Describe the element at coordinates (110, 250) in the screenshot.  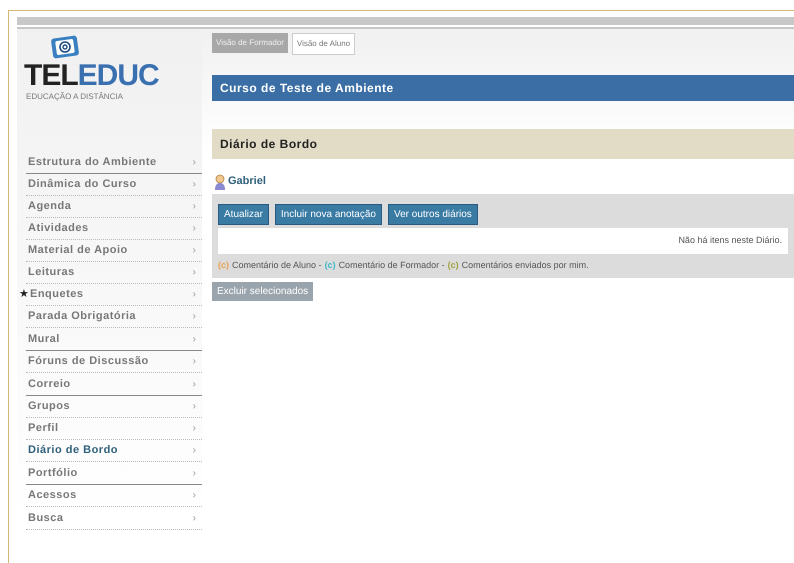
I see `menu-item: Material de Apoio` at that location.